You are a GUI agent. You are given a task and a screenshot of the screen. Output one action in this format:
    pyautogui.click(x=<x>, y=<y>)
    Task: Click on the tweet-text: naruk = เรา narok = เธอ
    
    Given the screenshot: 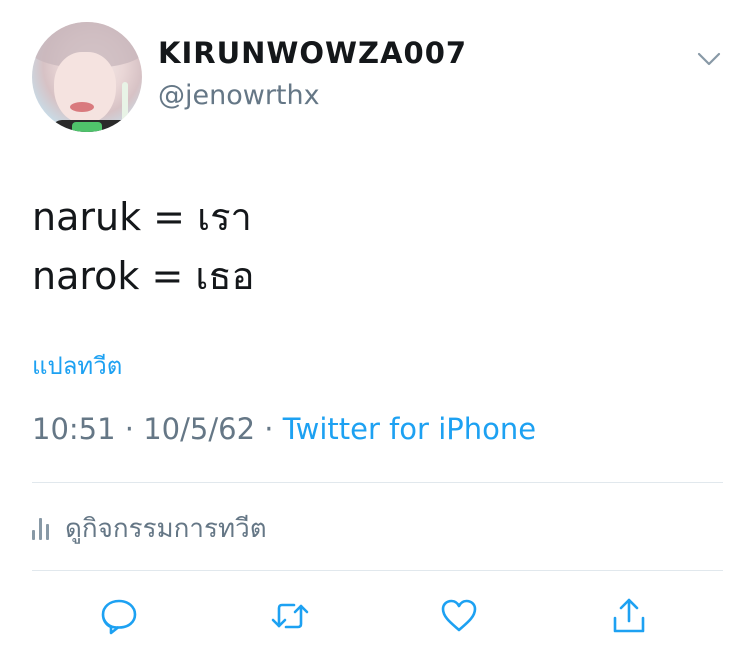 What is the action you would take?
    pyautogui.click(x=143, y=247)
    